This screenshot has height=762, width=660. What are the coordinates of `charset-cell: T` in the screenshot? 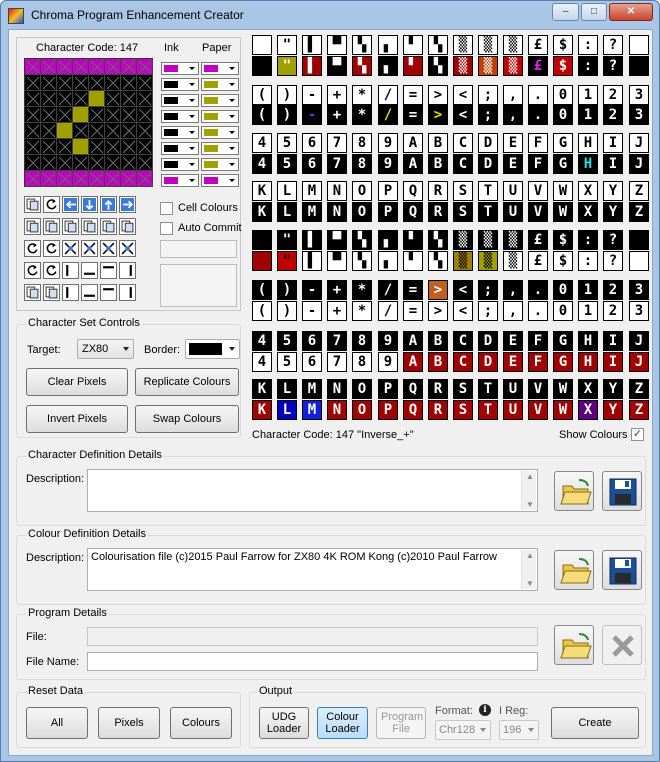 It's located at (488, 191).